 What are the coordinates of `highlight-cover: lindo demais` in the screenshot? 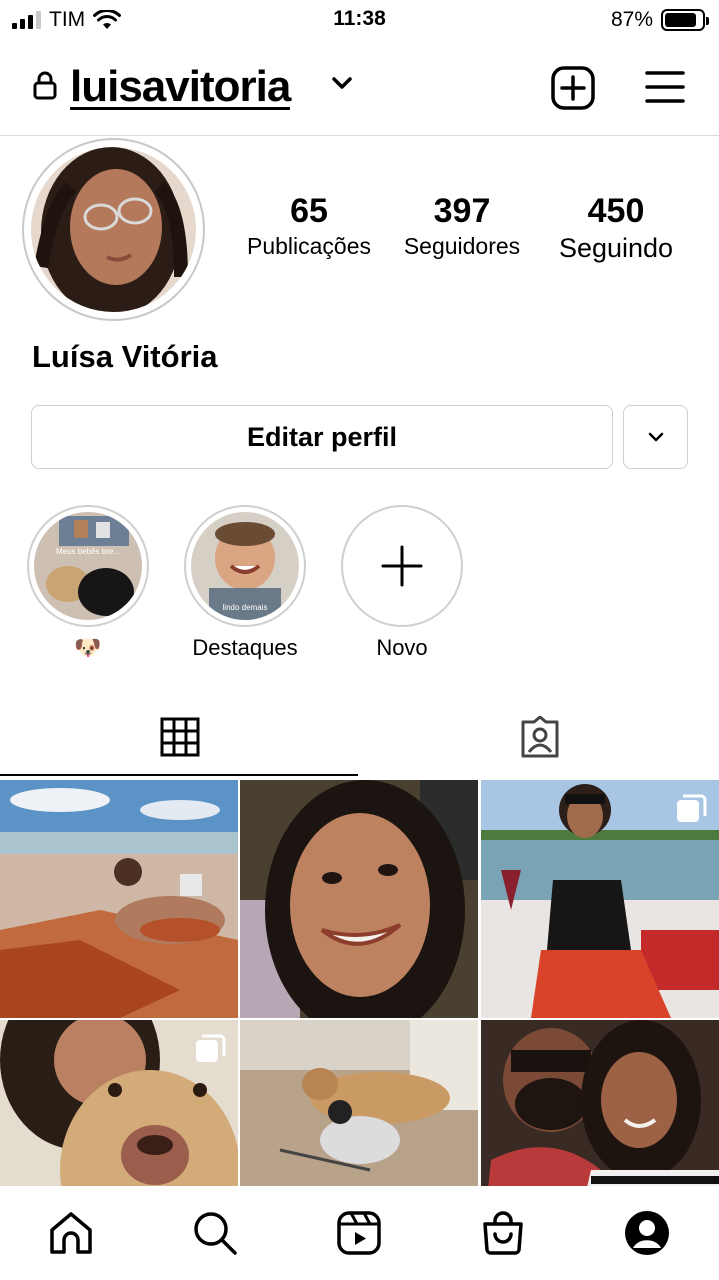 It's located at (245, 566).